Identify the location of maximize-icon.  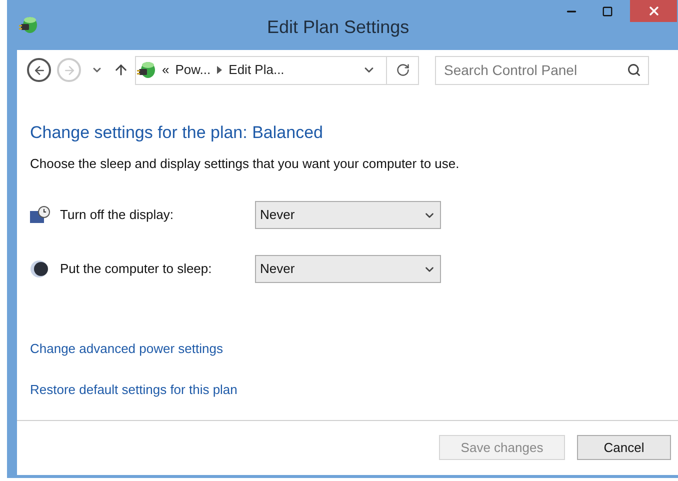
(607, 11).